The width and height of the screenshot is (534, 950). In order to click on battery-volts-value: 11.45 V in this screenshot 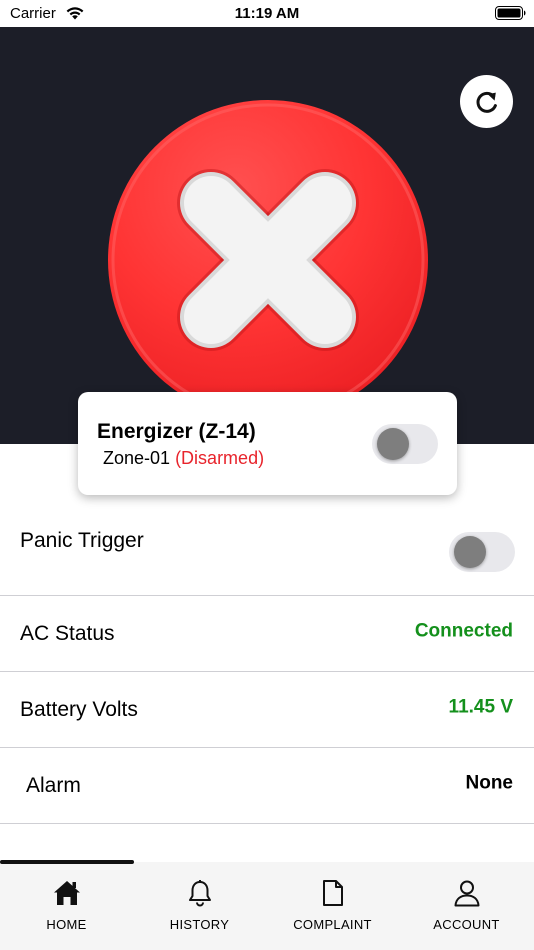, I will do `click(480, 707)`.